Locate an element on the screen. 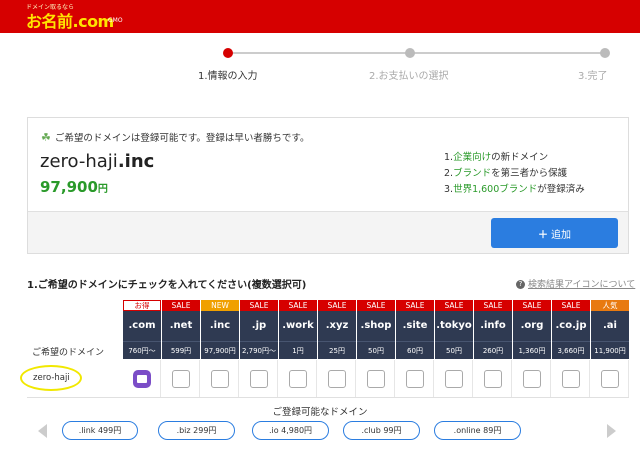  tld-price: 599円 is located at coordinates (181, 350).